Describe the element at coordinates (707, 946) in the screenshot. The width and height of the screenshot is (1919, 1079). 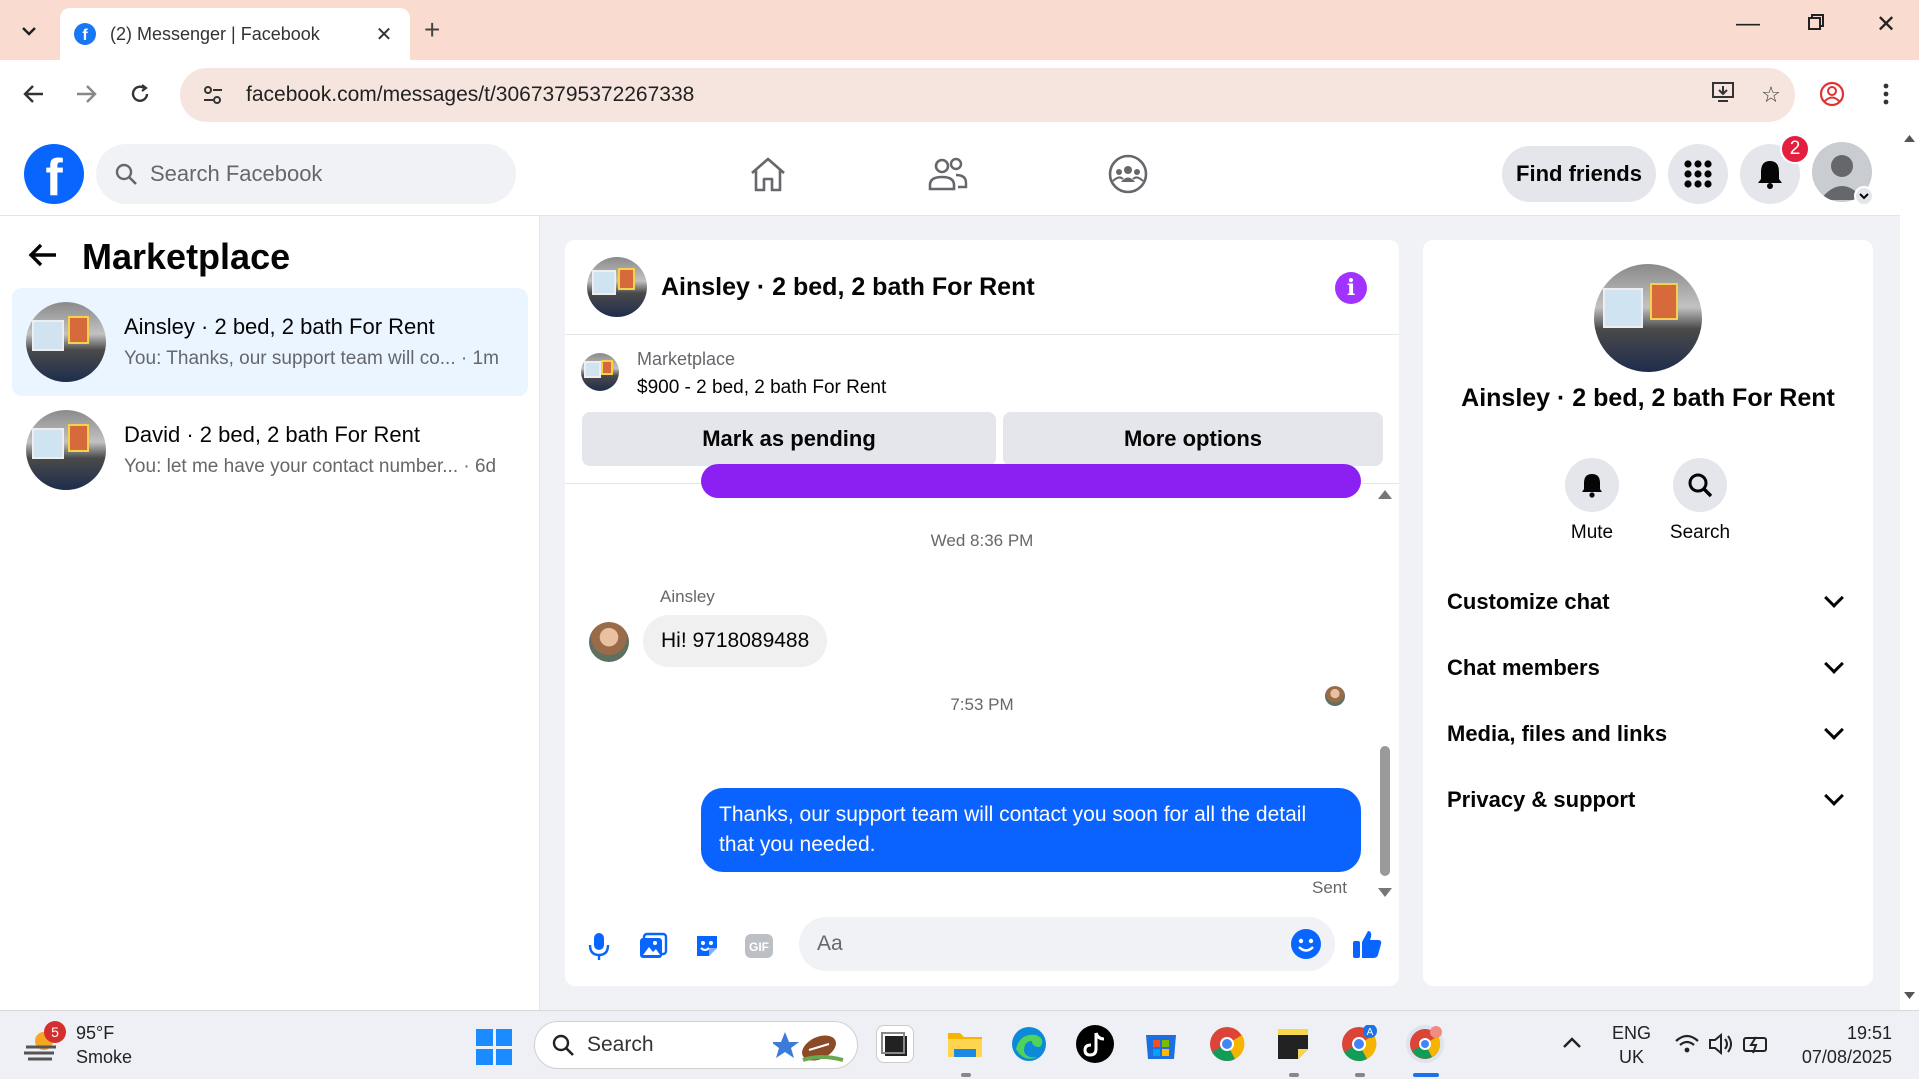
I see `sticker-icon` at that location.